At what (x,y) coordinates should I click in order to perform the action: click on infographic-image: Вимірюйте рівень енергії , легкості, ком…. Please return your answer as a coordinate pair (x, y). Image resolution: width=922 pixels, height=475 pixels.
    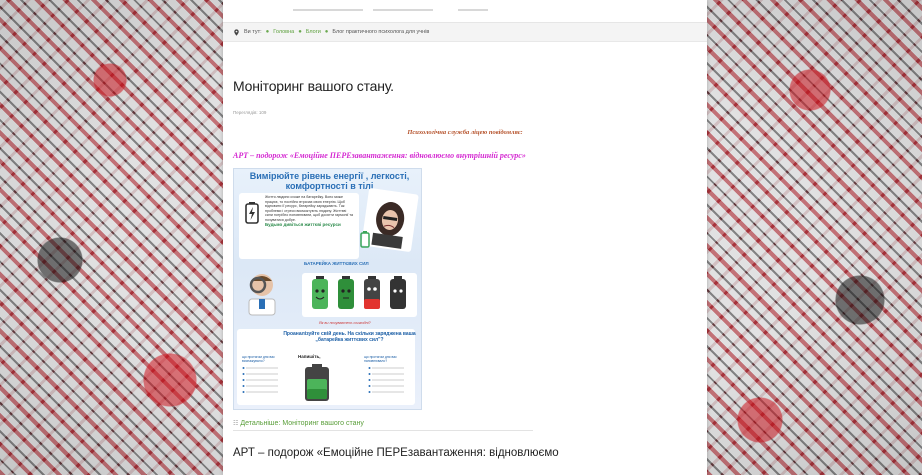
    Looking at the image, I should click on (327, 289).